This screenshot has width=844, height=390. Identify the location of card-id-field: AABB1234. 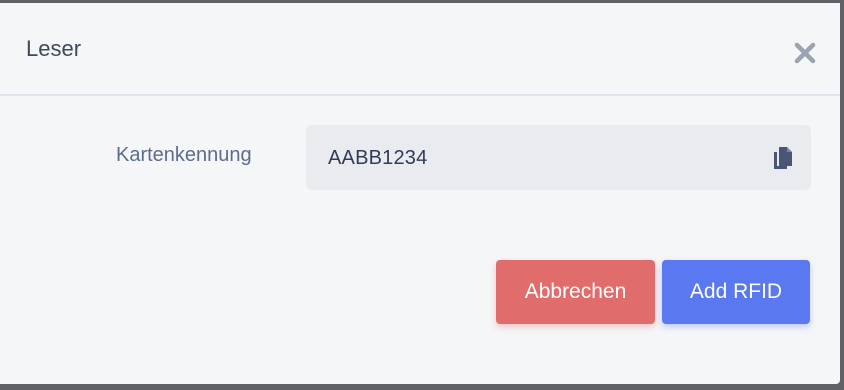
(558, 157).